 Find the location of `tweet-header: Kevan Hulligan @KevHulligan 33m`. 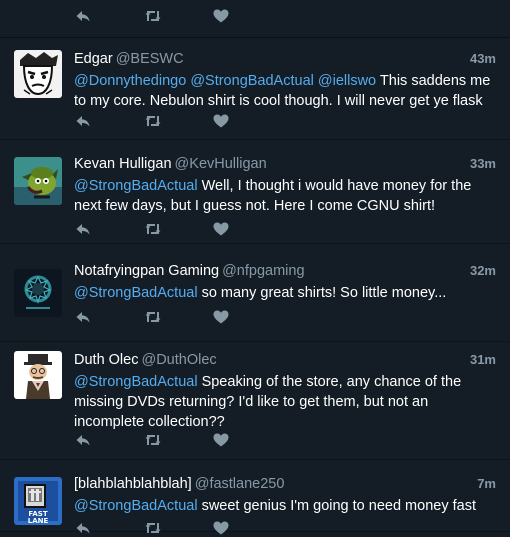

tweet-header: Kevan Hulligan @KevHulligan 33m is located at coordinates (285, 166).